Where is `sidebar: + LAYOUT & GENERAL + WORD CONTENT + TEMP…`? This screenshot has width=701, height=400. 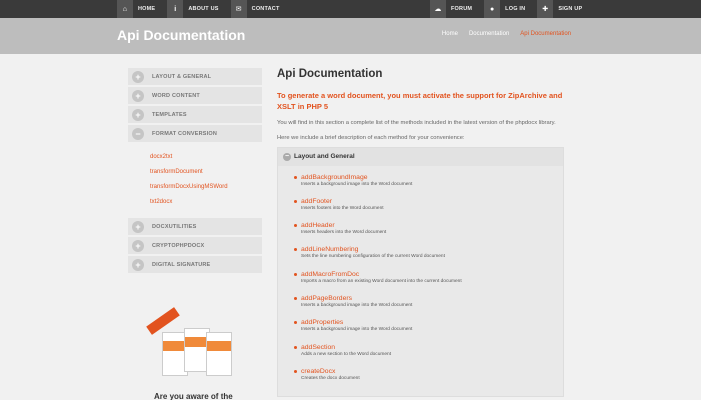
sidebar: + LAYOUT & GENERAL + WORD CONTENT + TEMP… is located at coordinates (195, 171).